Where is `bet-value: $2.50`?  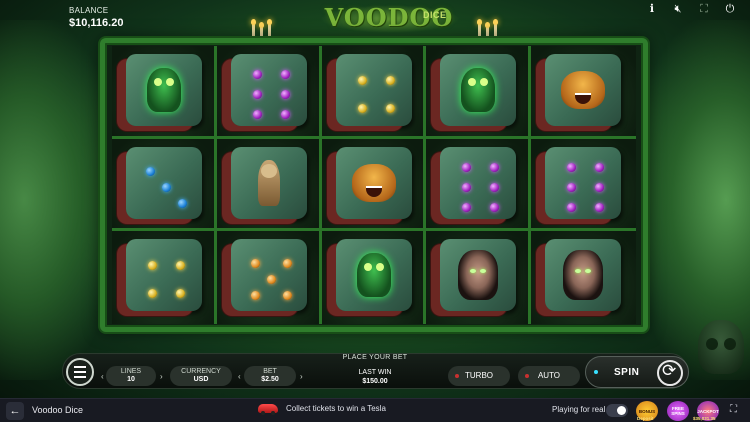 bet-value: $2.50 is located at coordinates (270, 379).